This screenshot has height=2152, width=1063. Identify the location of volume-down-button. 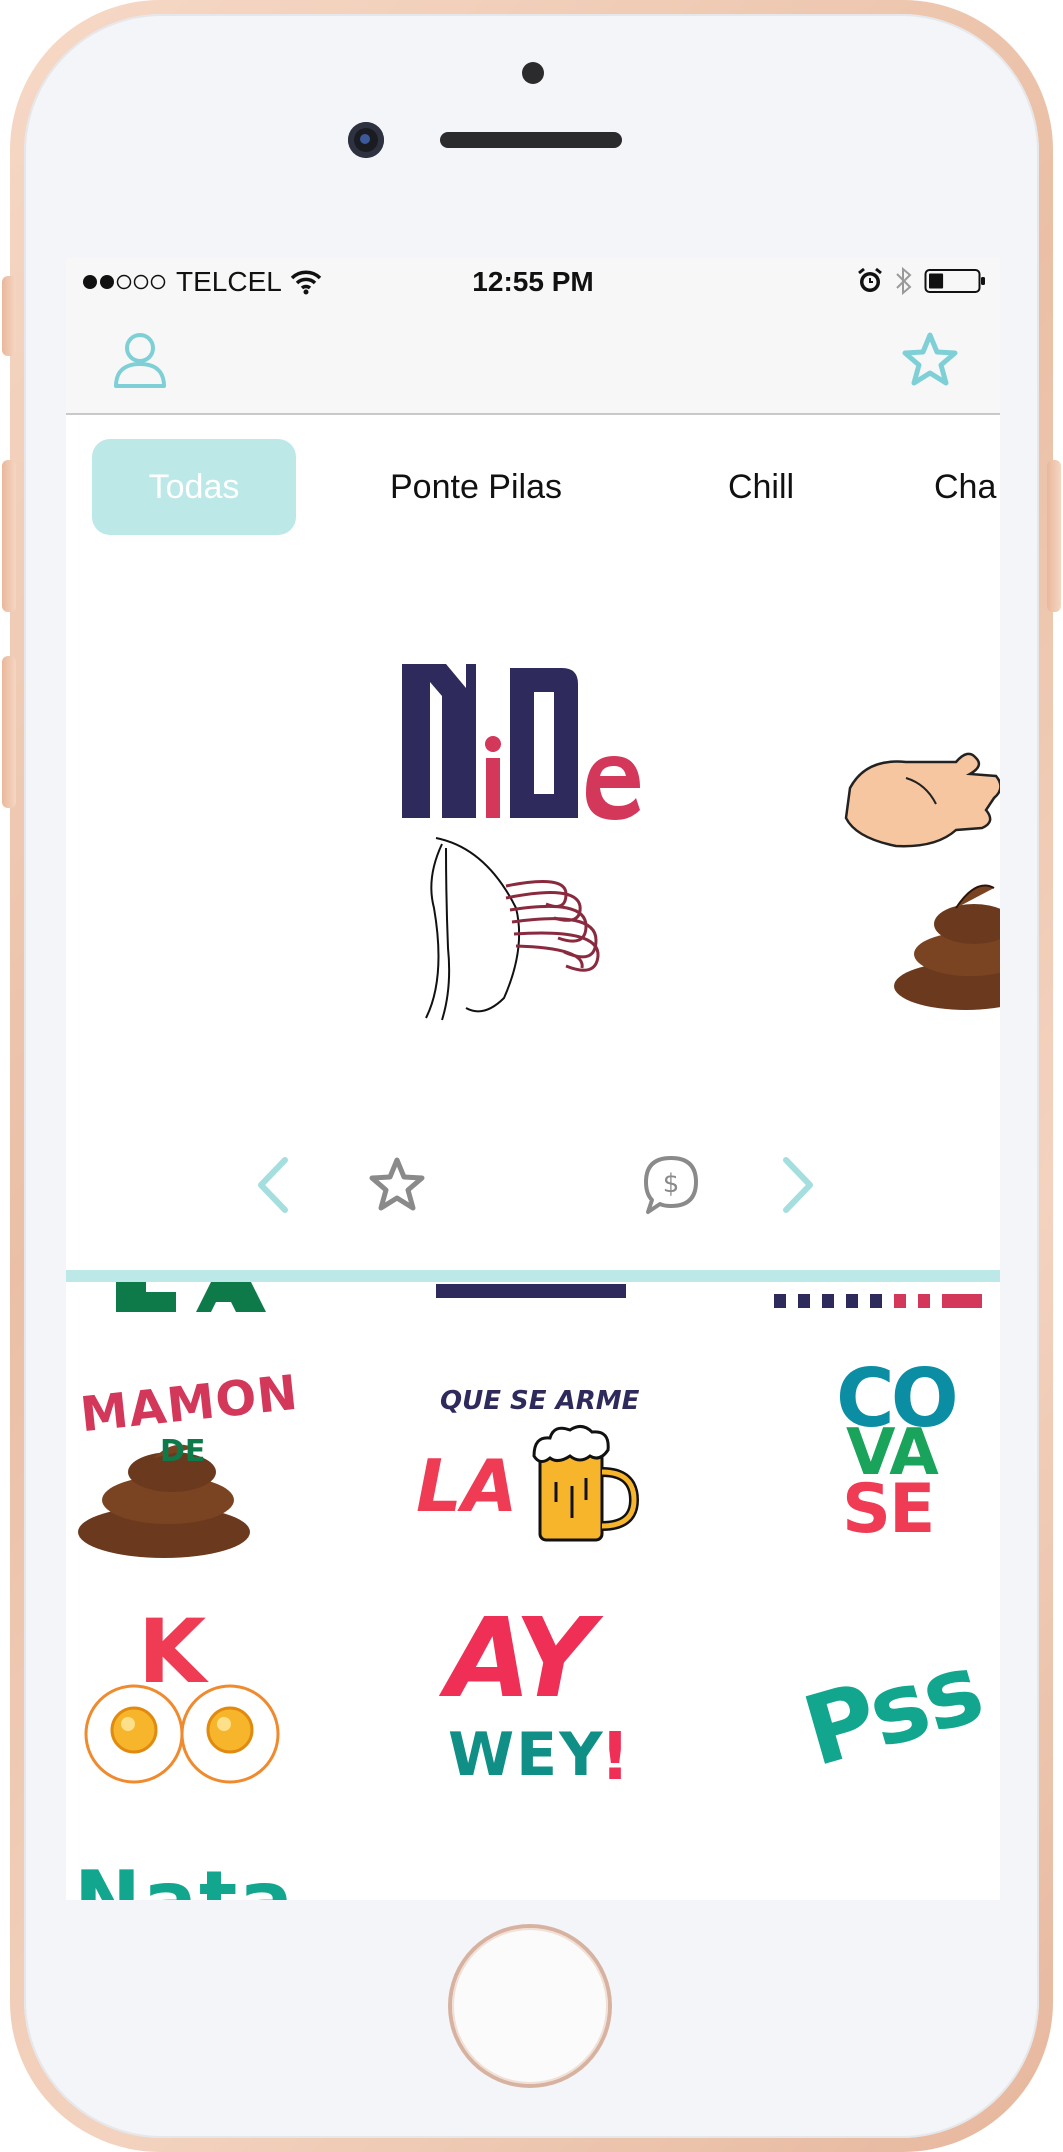
(9, 732).